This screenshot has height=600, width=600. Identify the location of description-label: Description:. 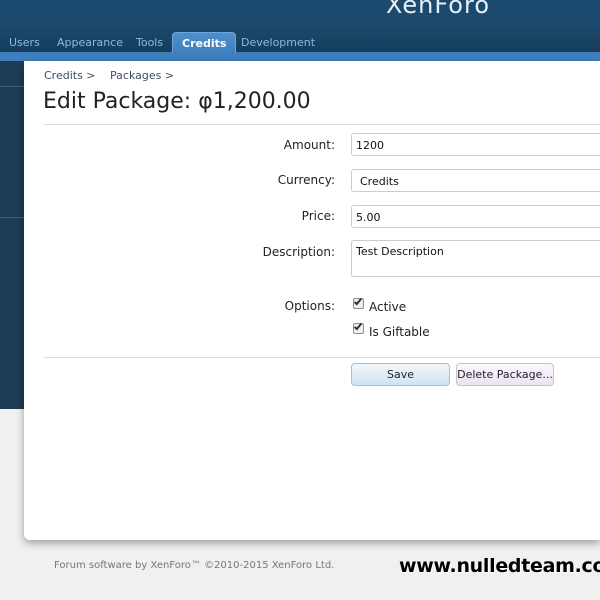
(298, 252).